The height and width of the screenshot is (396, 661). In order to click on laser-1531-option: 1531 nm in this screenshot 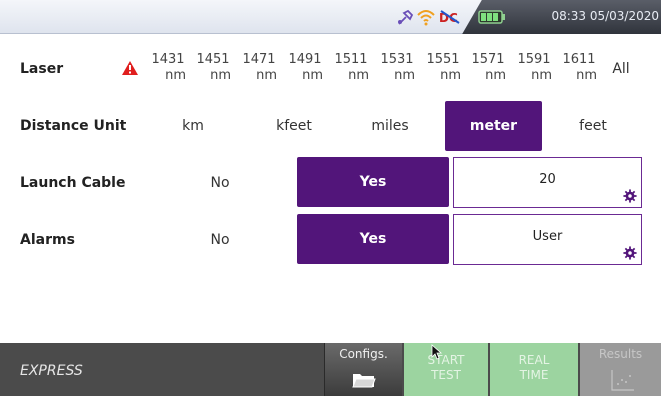, I will do `click(397, 68)`.